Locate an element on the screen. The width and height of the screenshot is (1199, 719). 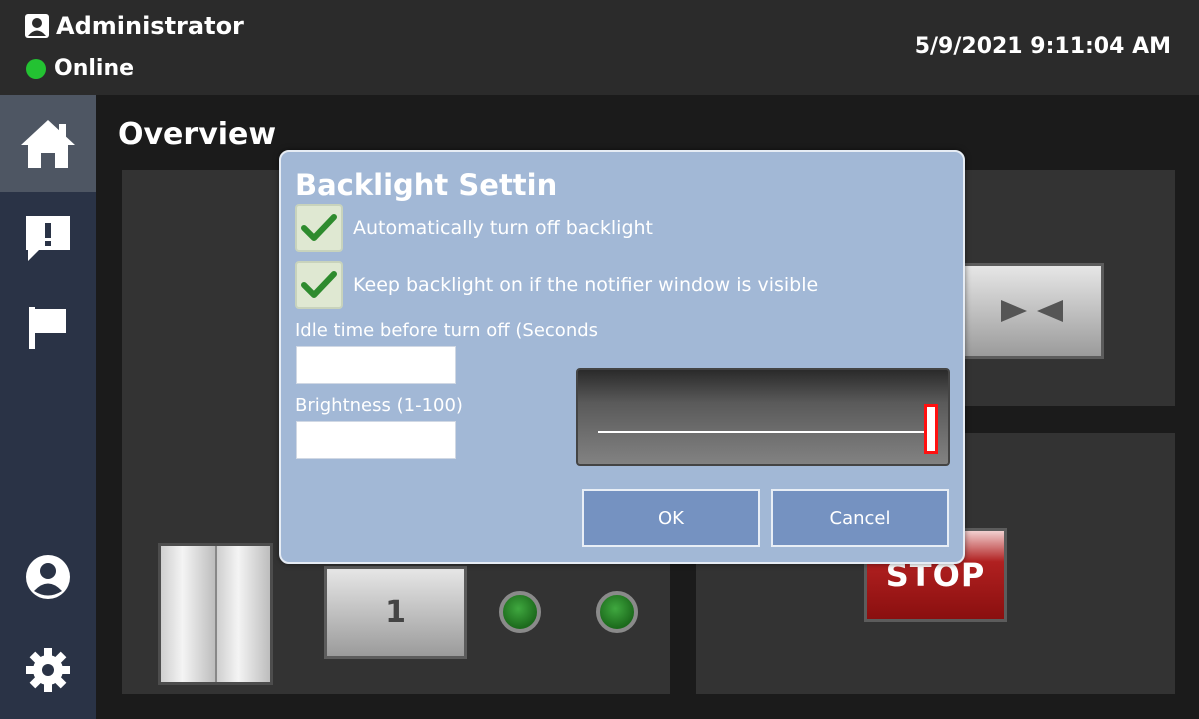
header-bar: Administrator Online 5/9/2021 9:11:04 AM is located at coordinates (599, 47).